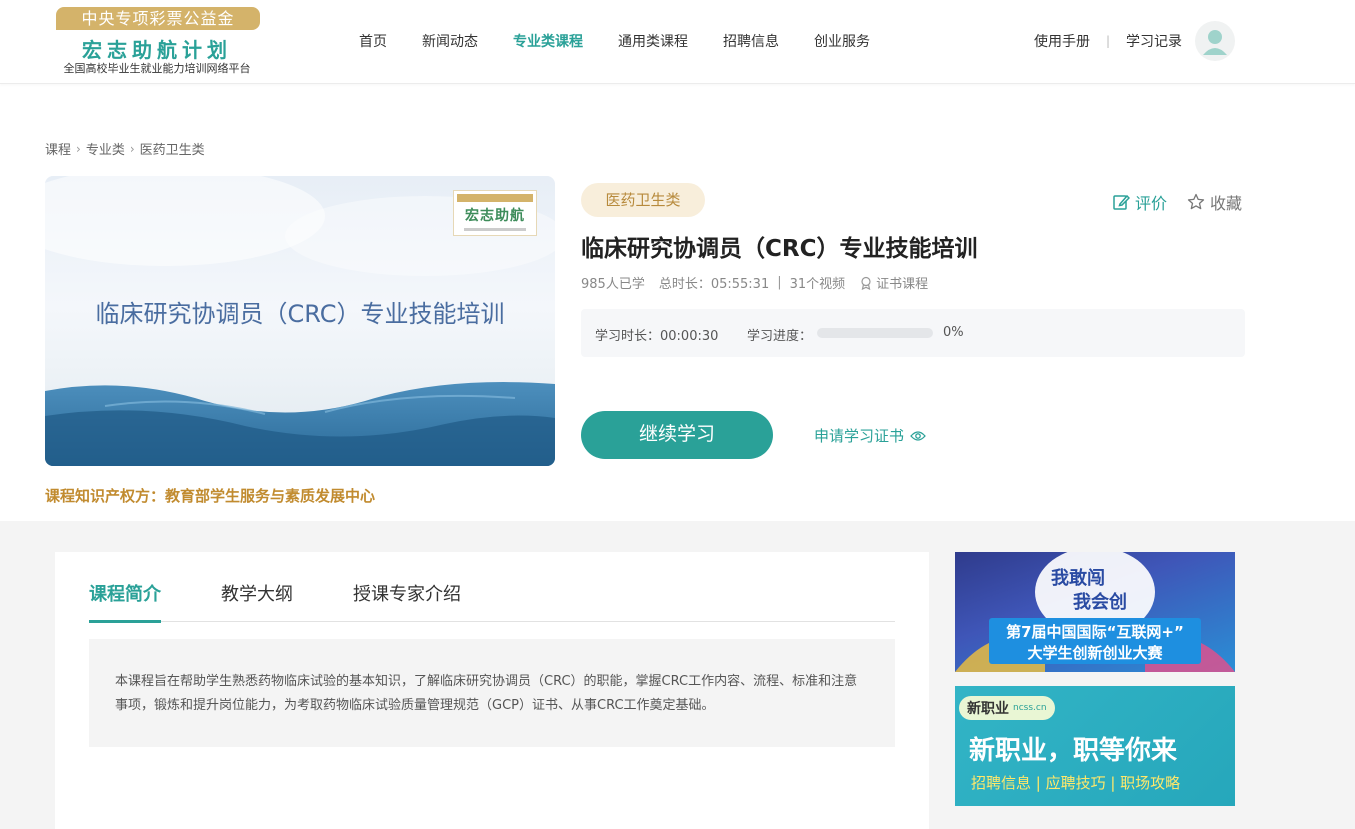 This screenshot has width=1355, height=829. I want to click on breadcrumb: 课程 › 专业类 › 医药卫生类, so click(125, 149).